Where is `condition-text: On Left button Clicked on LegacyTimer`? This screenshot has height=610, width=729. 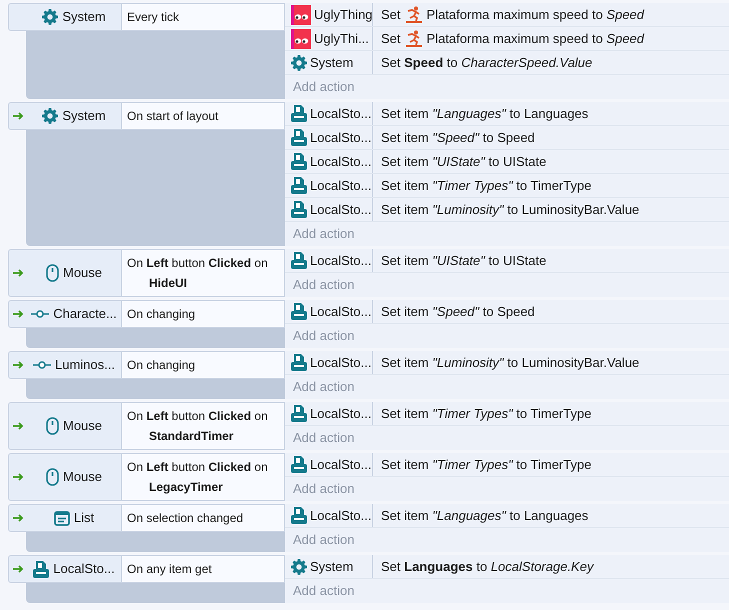 condition-text: On Left button Clicked on LegacyTimer is located at coordinates (203, 477).